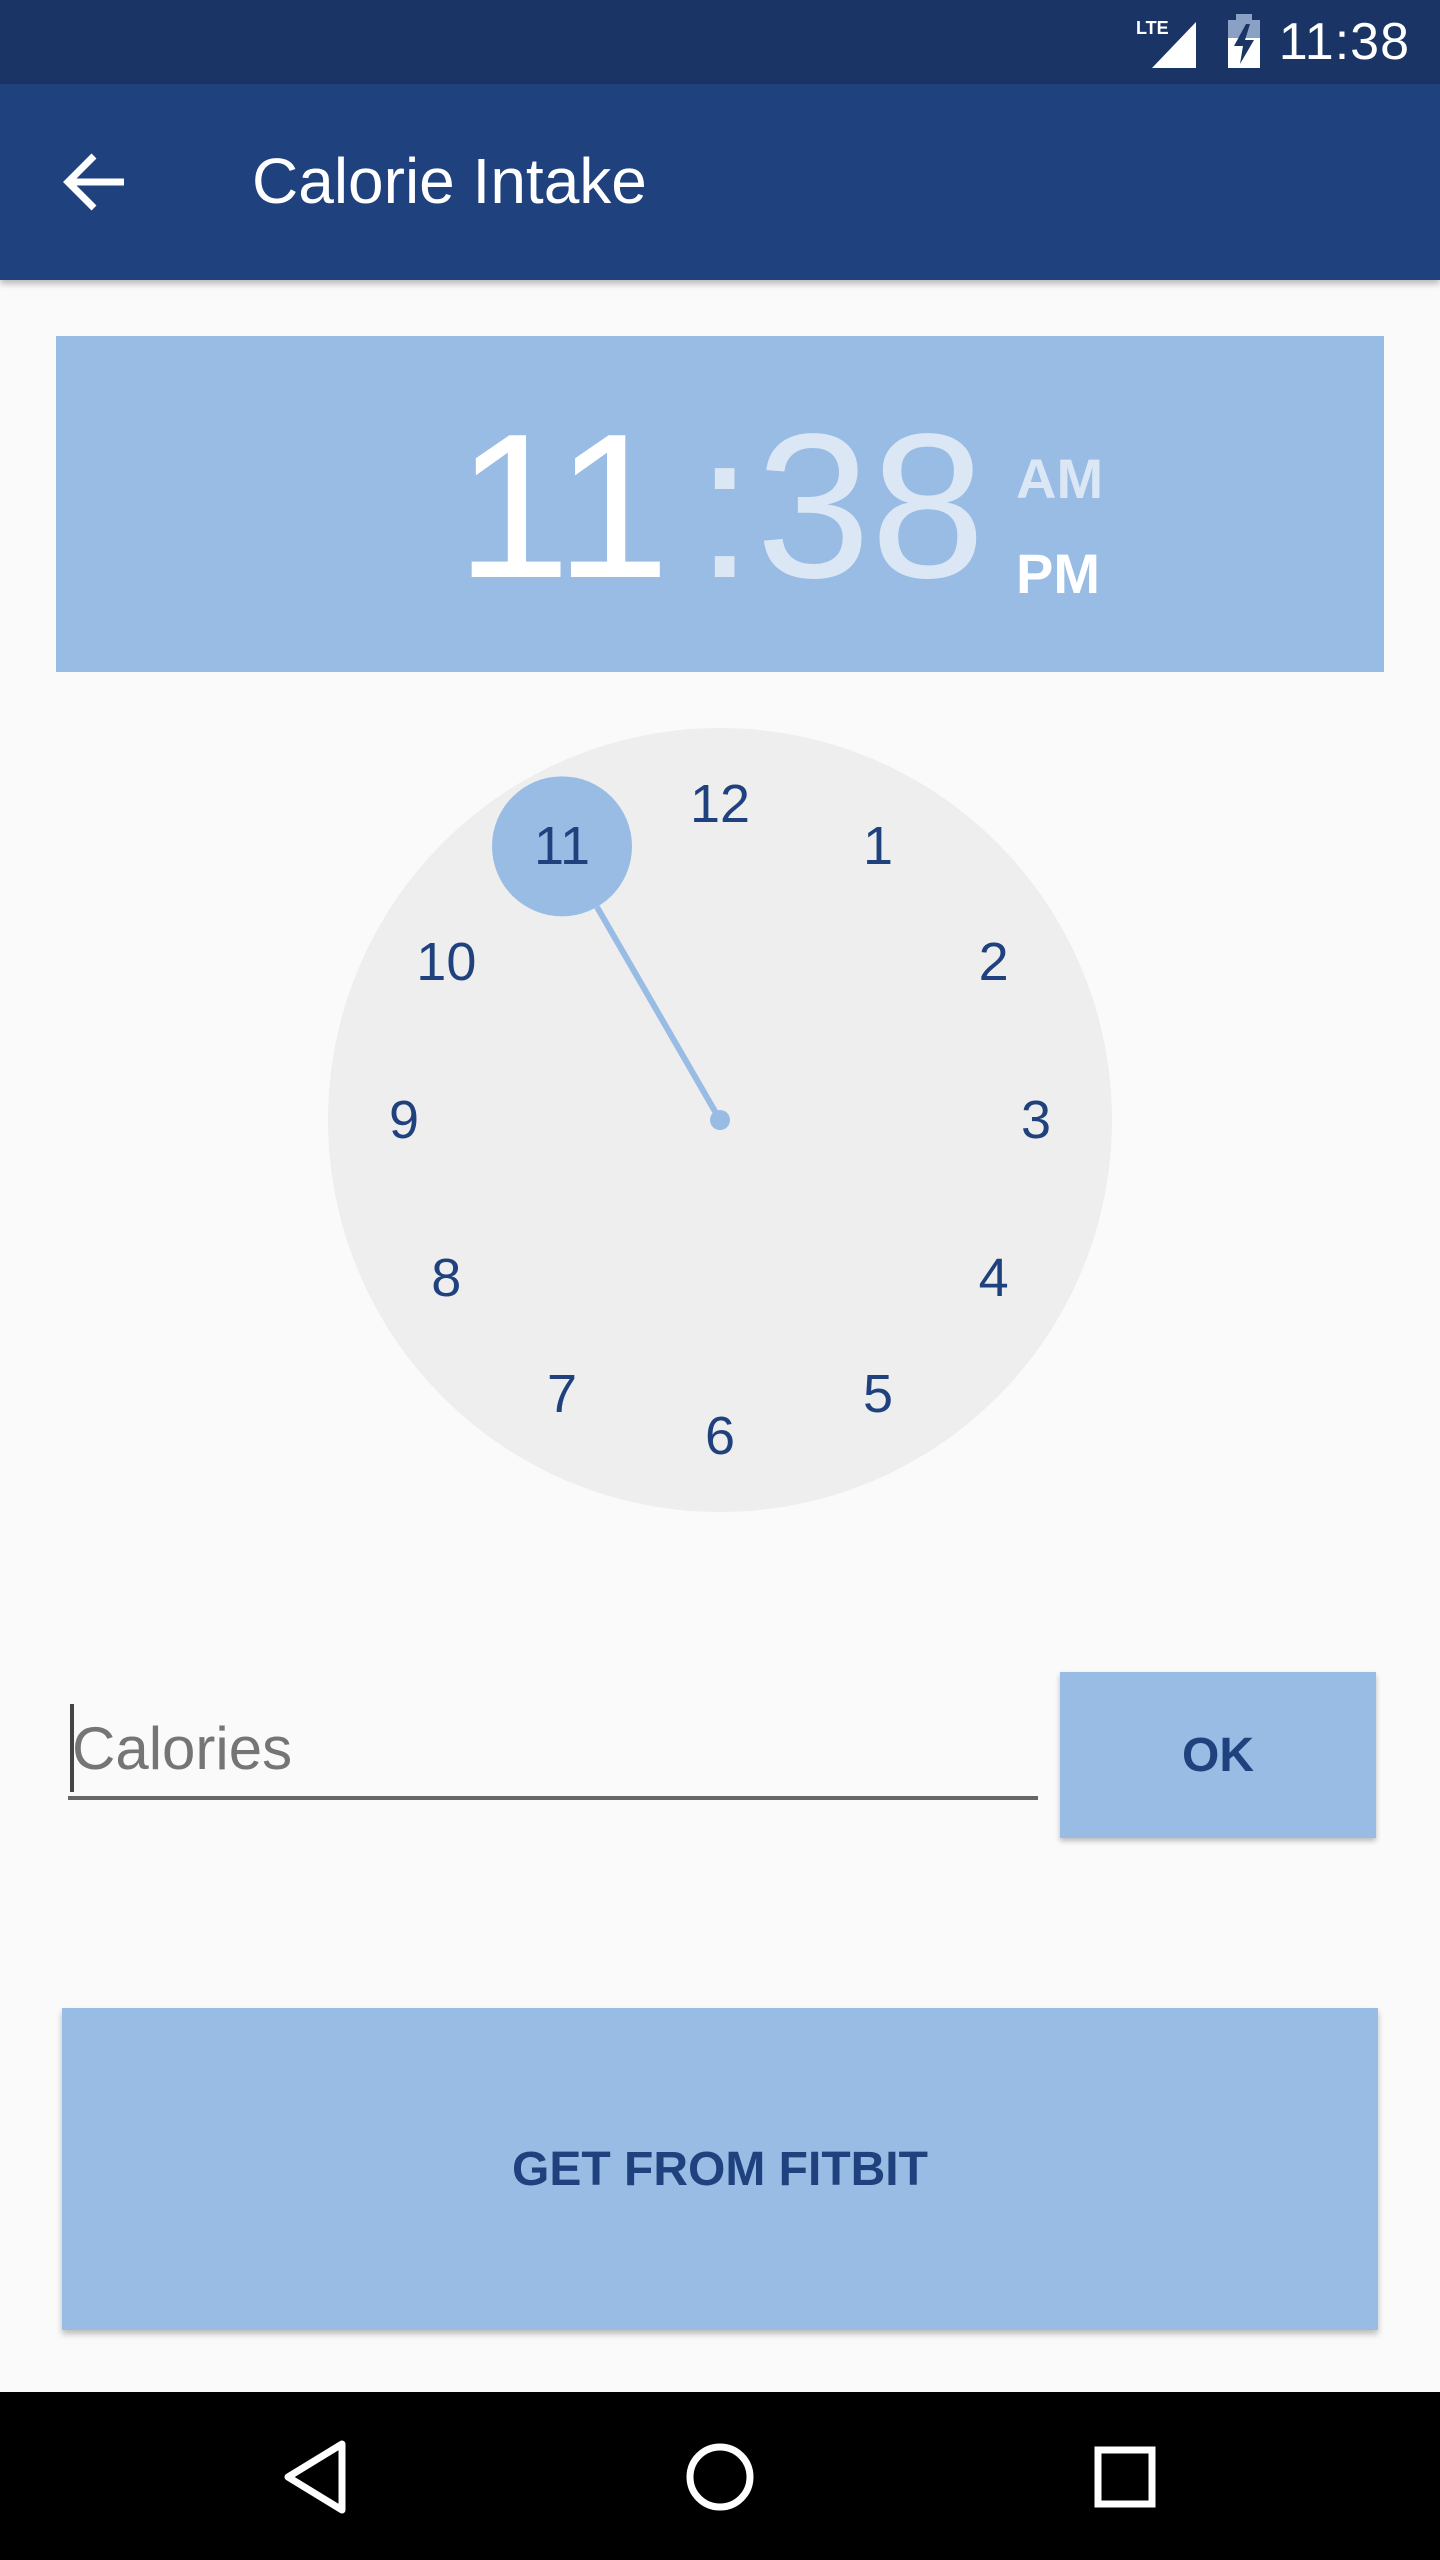 This screenshot has width=1440, height=2560. What do you see at coordinates (96, 182) in the screenshot?
I see `arrow-back-icon` at bounding box center [96, 182].